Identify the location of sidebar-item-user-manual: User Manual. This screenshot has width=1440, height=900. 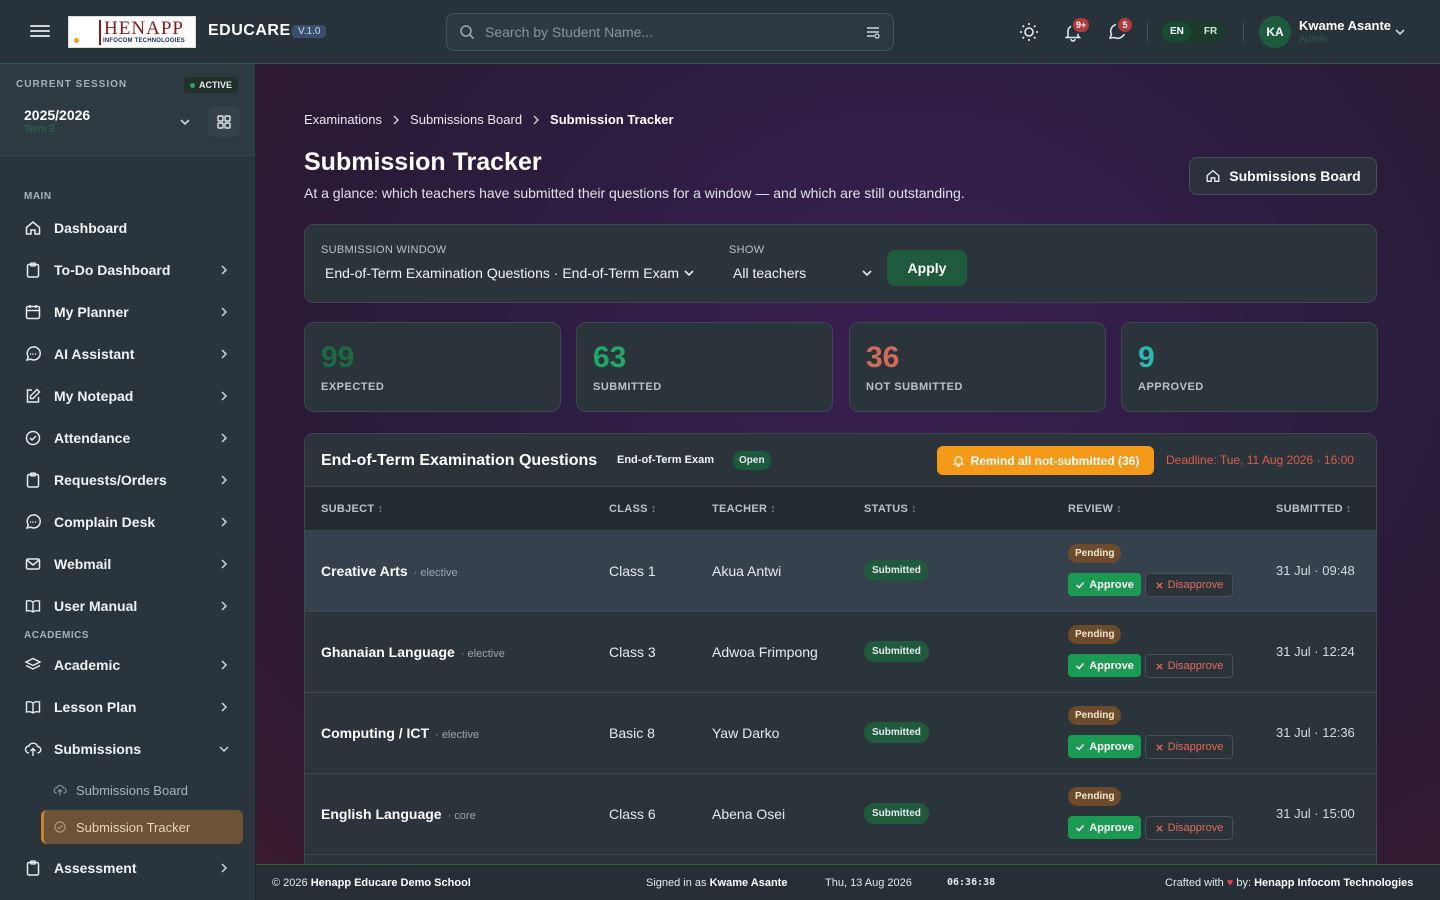
(130, 606).